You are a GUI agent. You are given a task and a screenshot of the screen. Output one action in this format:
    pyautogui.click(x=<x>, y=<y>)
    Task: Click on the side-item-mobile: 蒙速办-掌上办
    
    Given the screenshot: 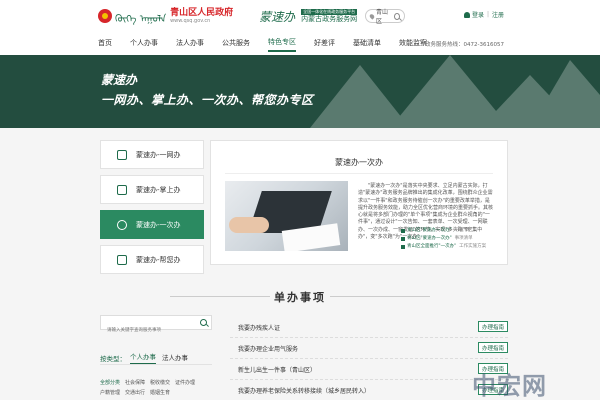 What is the action you would take?
    pyautogui.click(x=152, y=189)
    